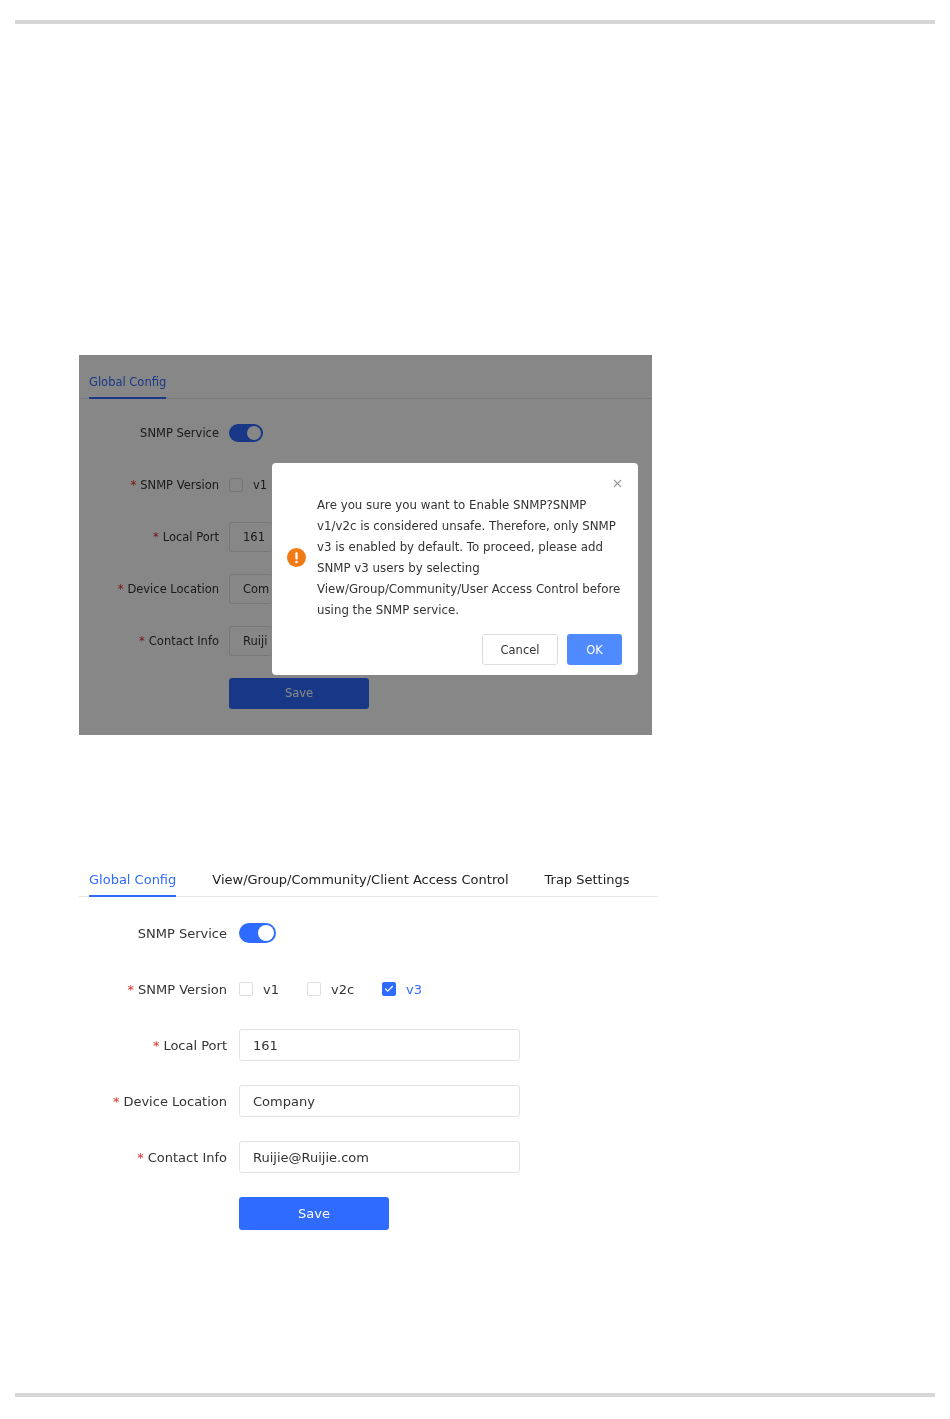  I want to click on input-field: Company, so click(379, 1101).